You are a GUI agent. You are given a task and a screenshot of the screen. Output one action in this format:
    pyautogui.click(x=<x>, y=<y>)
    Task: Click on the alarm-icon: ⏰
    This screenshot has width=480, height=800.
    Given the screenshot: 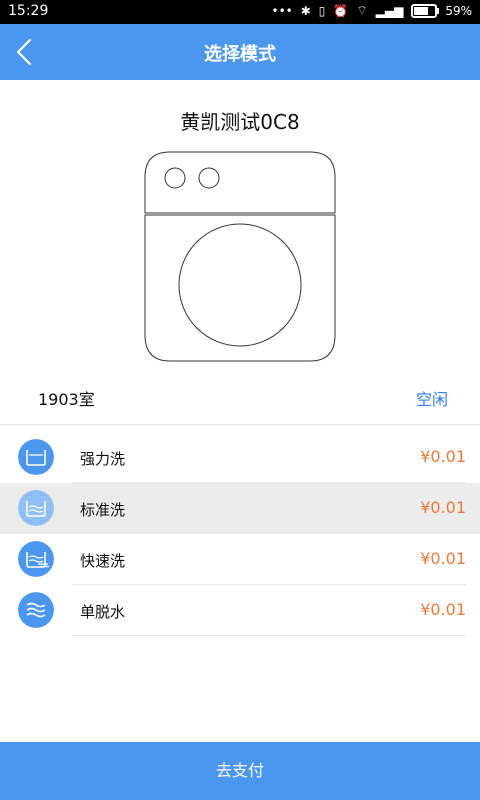 What is the action you would take?
    pyautogui.click(x=341, y=10)
    